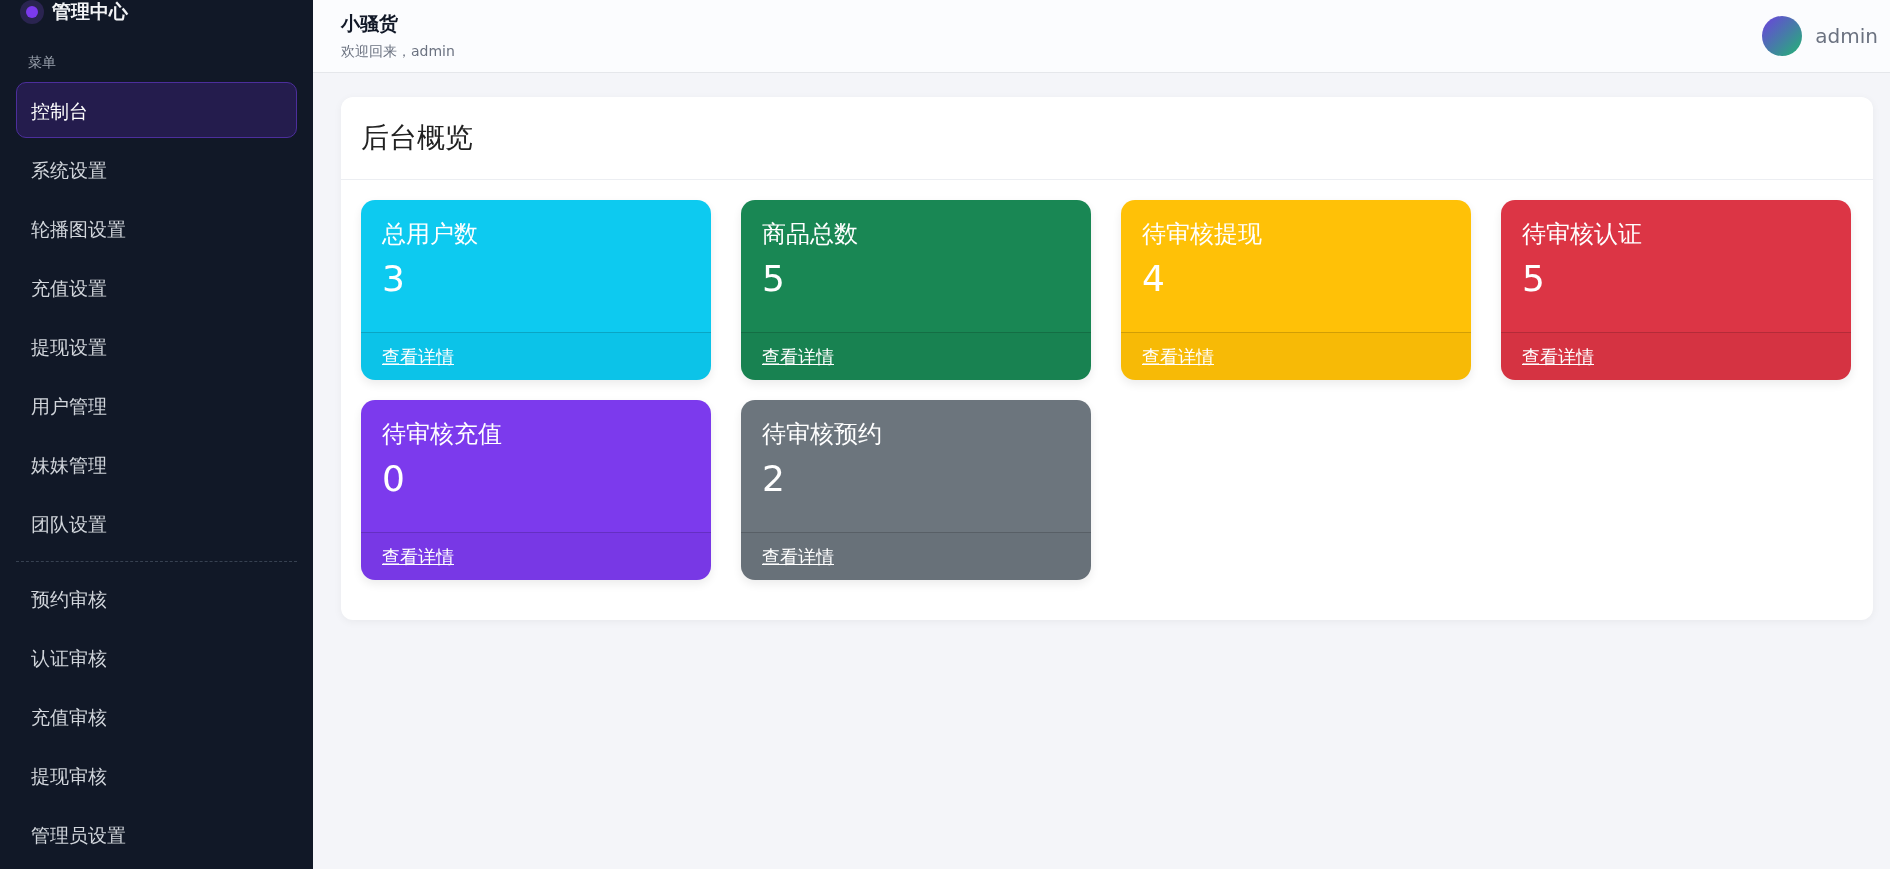  Describe the element at coordinates (156, 110) in the screenshot. I see `sidebar-item: 控制台` at that location.